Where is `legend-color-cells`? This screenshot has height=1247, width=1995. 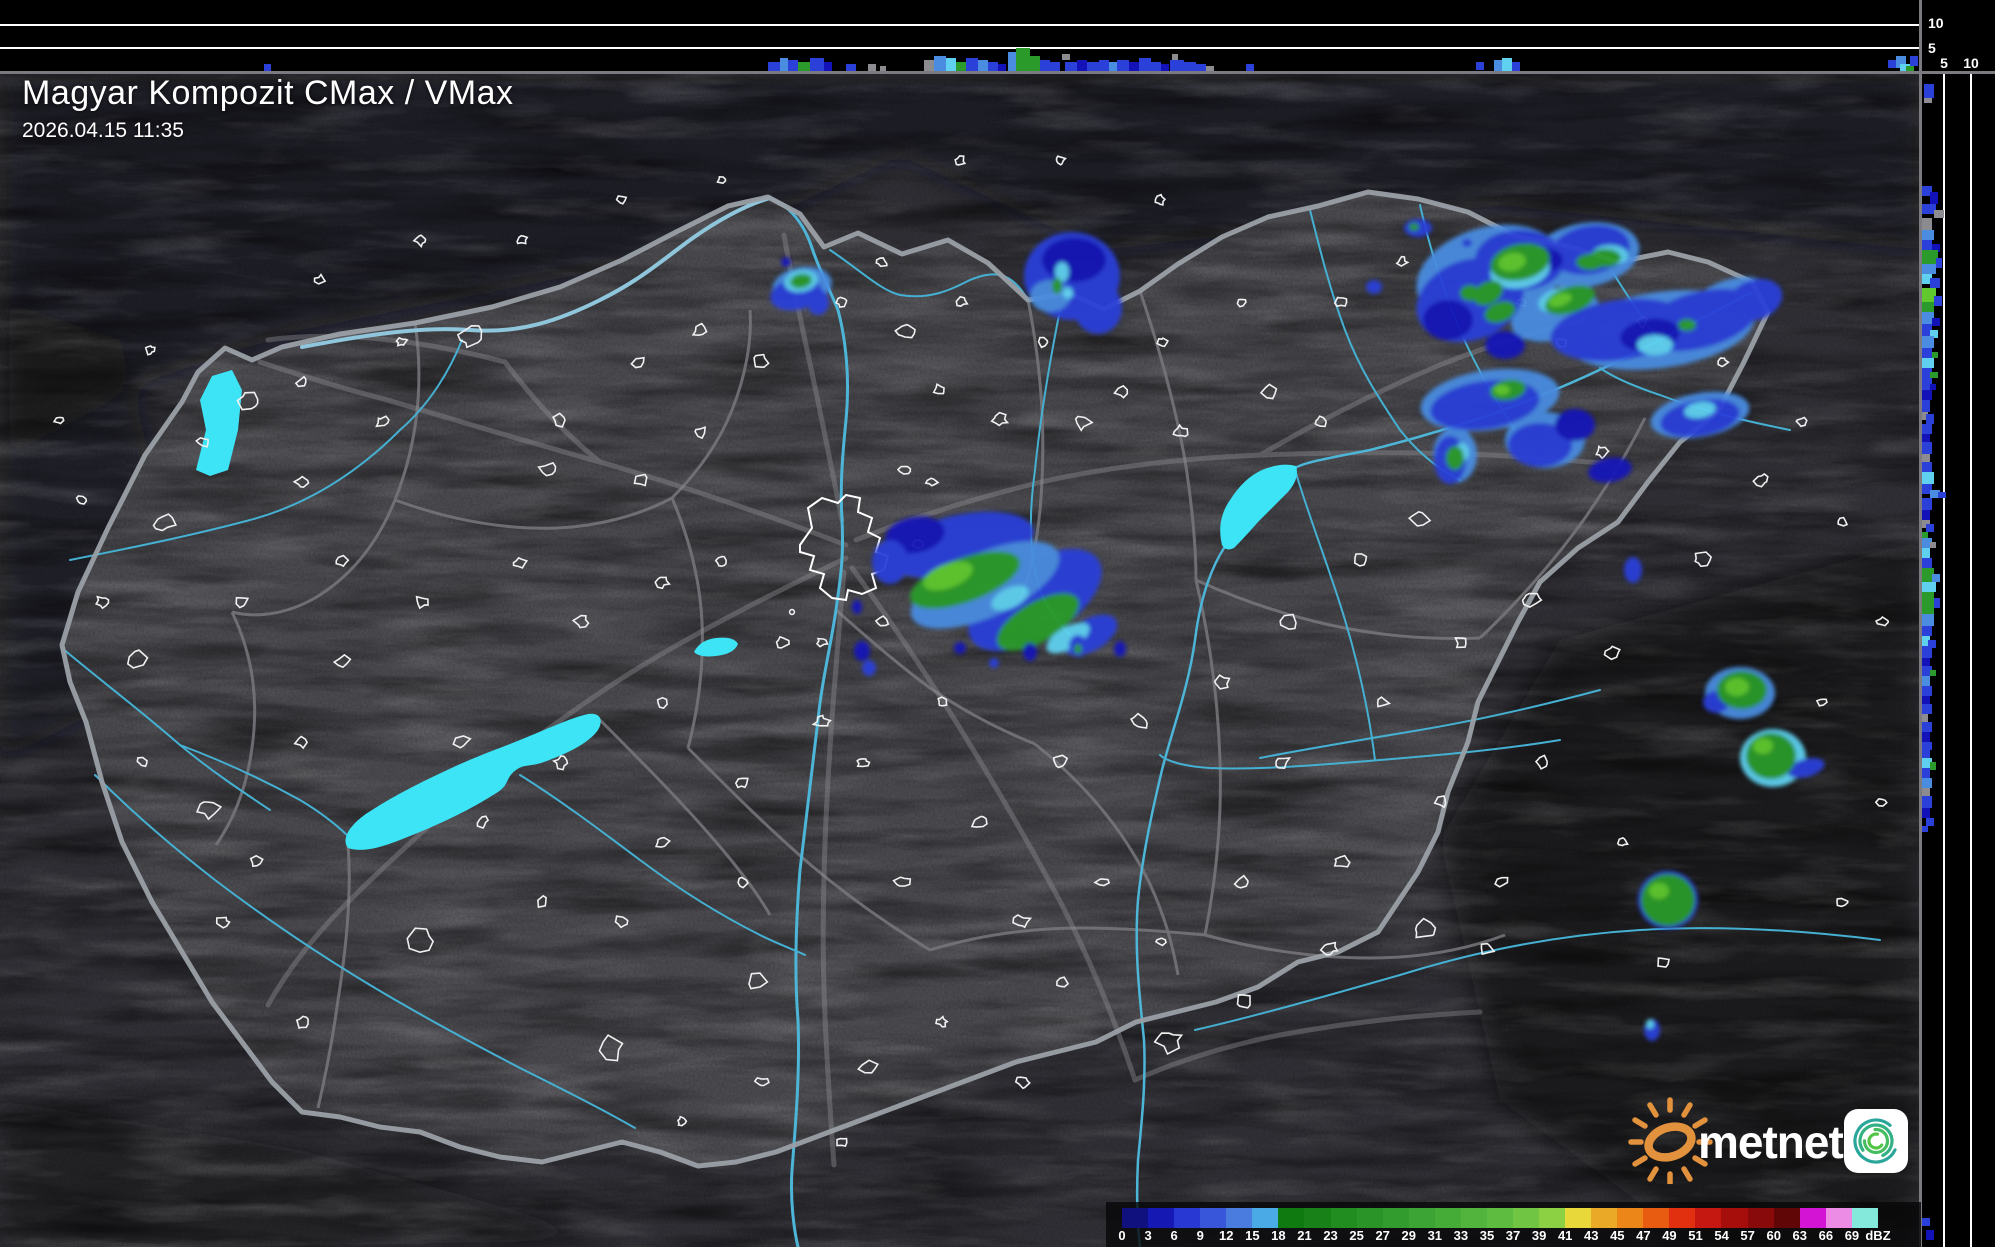 legend-color-cells is located at coordinates (1500, 1218).